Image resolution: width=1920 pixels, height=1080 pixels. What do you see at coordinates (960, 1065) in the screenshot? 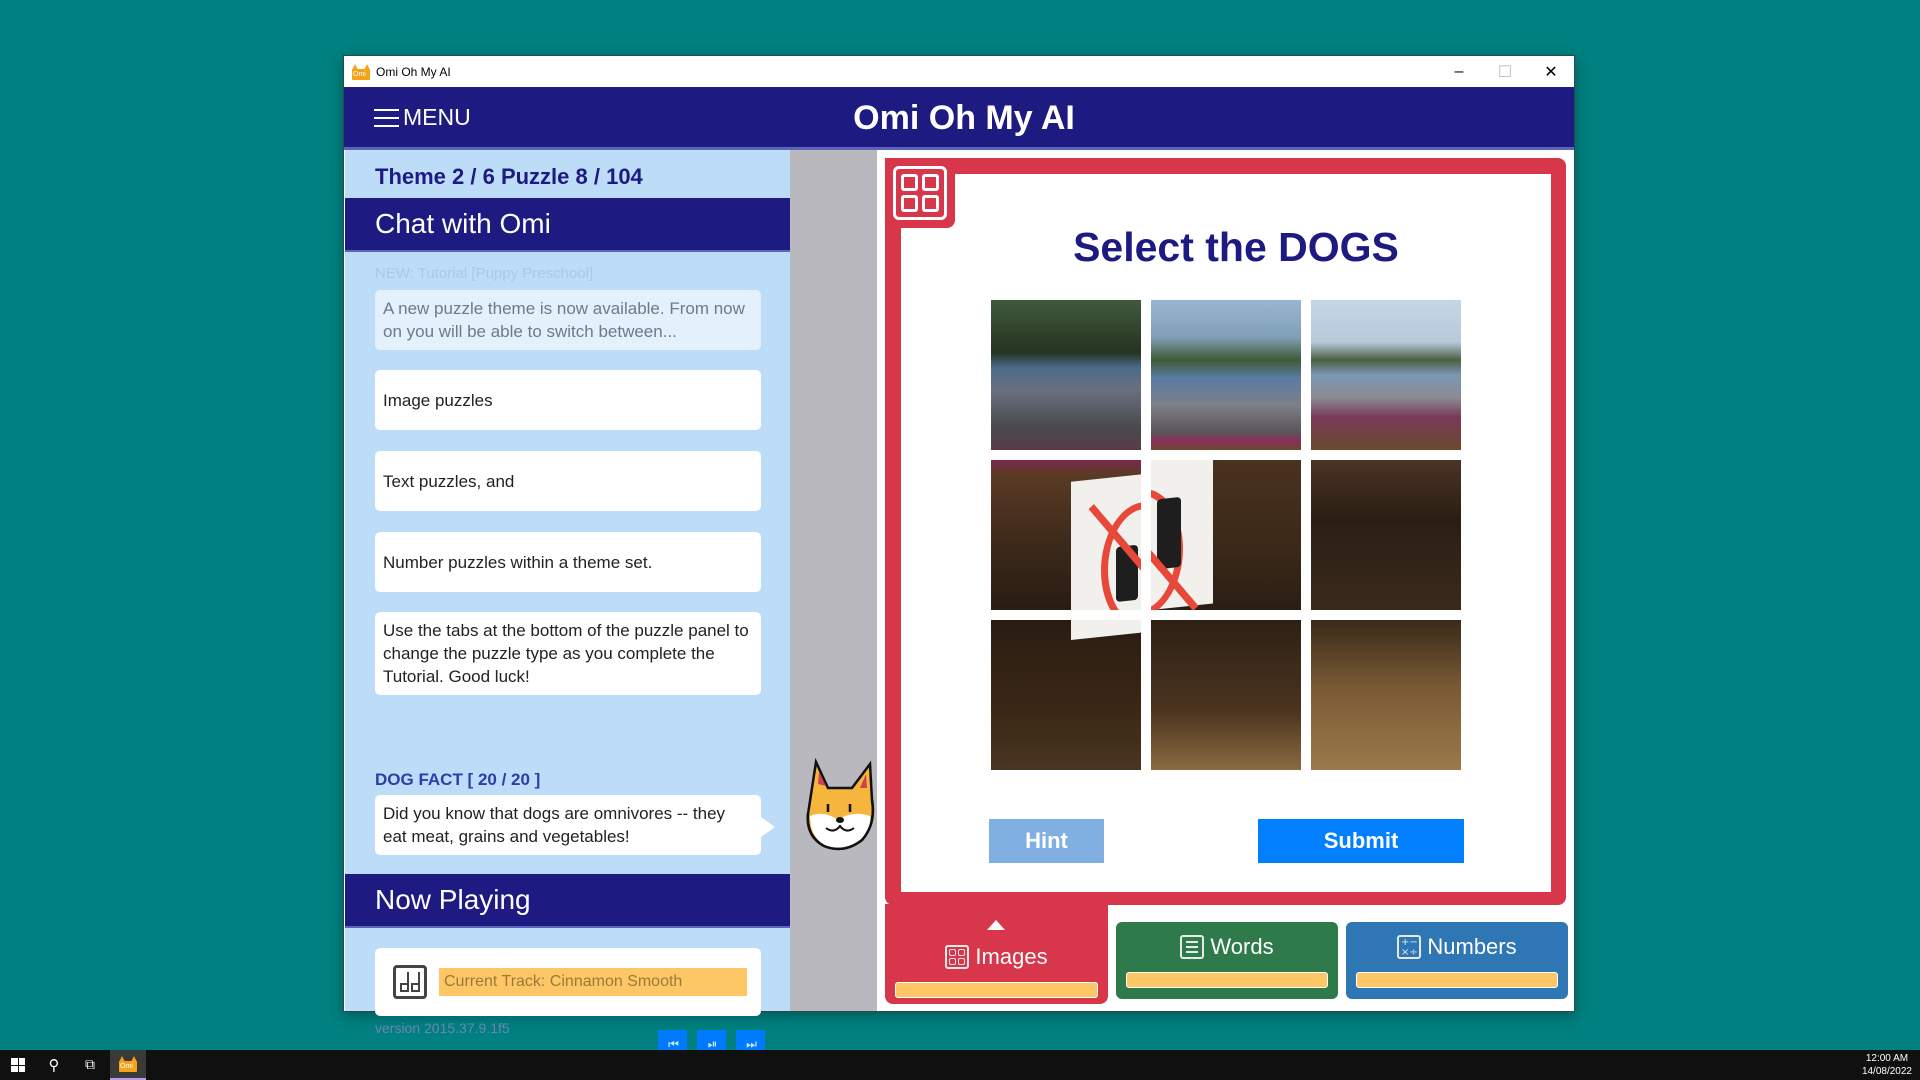
I see `taskbar: ⚲ ⧉ Omi 12:00 AM 14/08/2022` at bounding box center [960, 1065].